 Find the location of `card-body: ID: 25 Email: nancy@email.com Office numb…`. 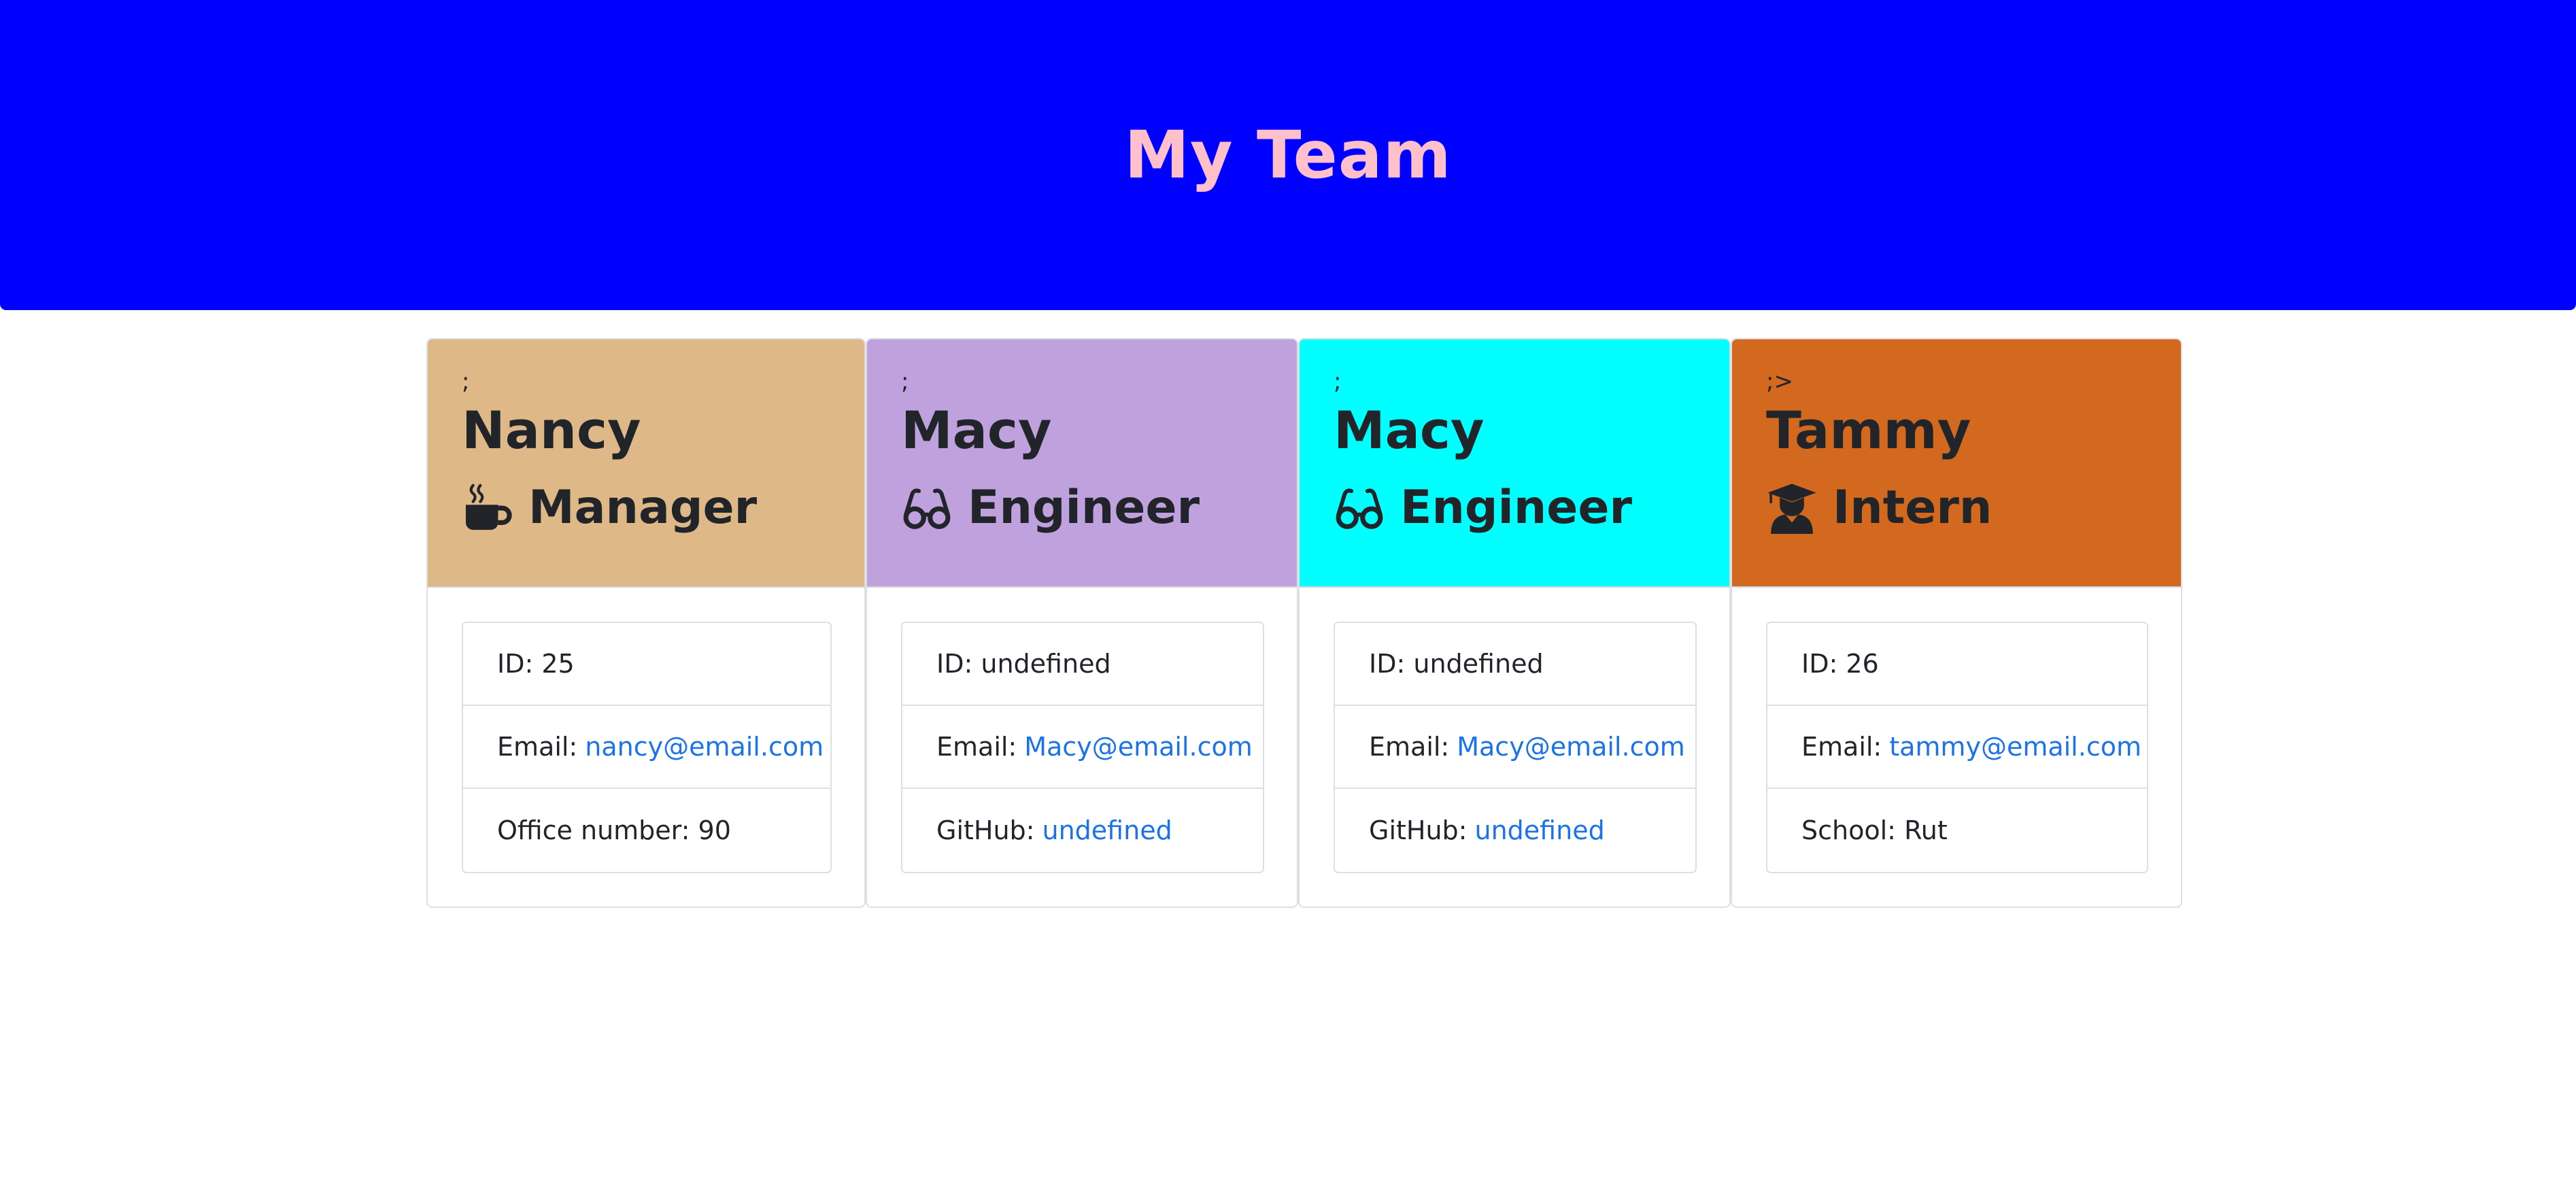

card-body: ID: 25 Email: nancy@email.com Office numb… is located at coordinates (646, 730).